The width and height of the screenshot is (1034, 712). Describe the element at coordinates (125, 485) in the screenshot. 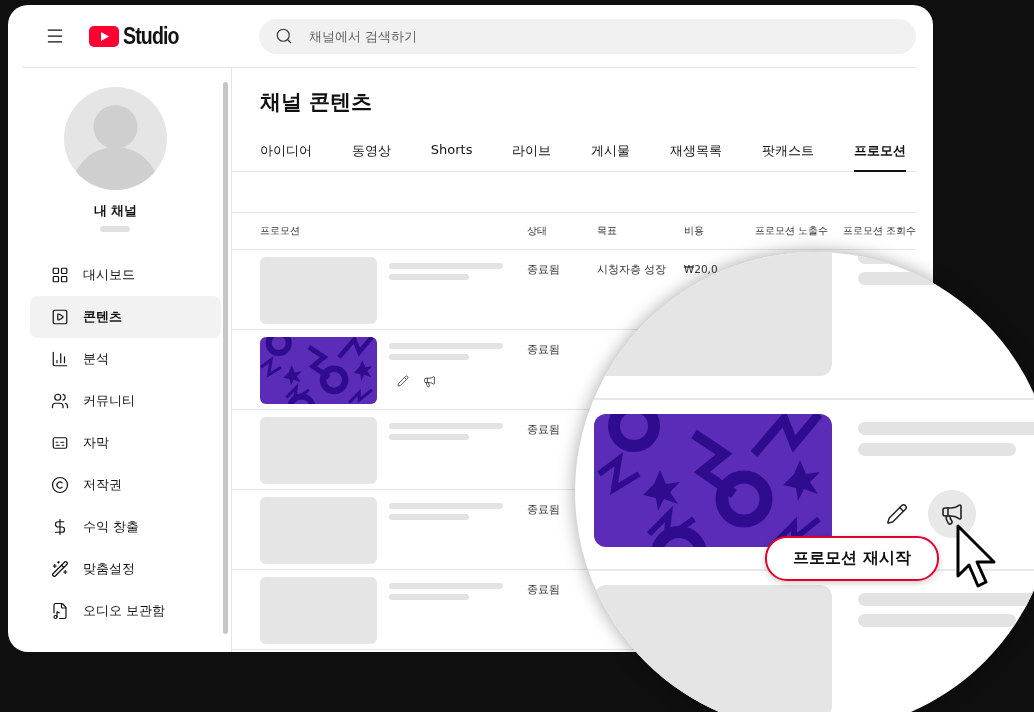

I see `nav-item: 저작권` at that location.